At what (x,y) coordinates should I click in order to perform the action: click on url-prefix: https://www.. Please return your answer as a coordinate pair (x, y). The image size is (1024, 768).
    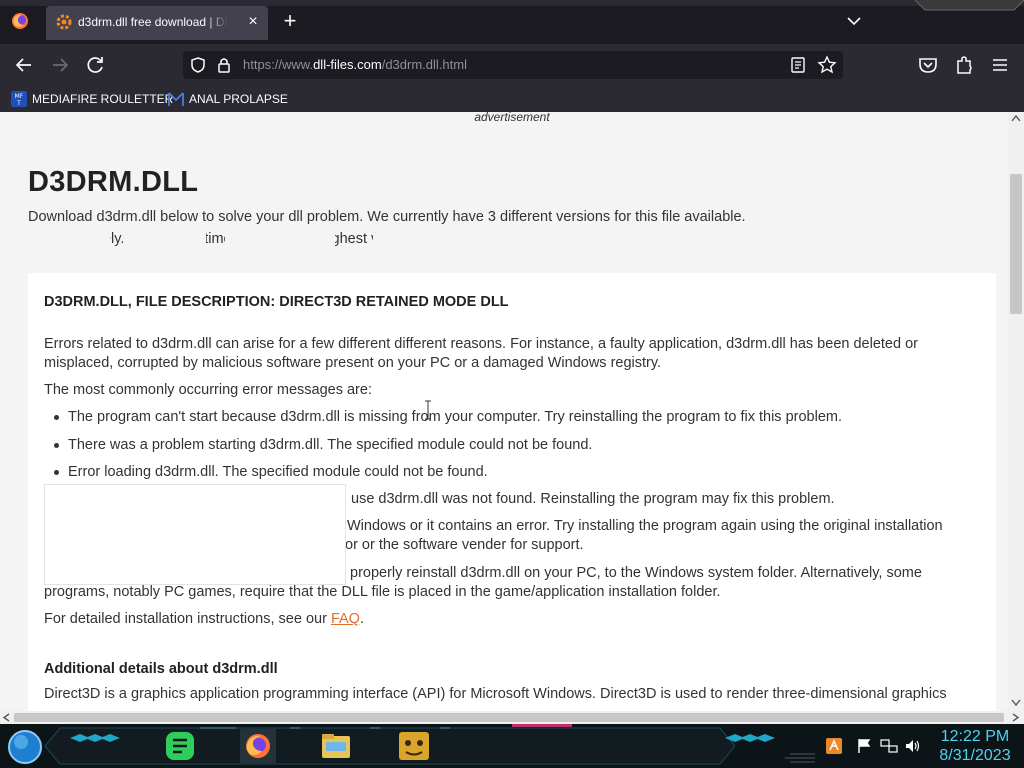
    Looking at the image, I should click on (278, 64).